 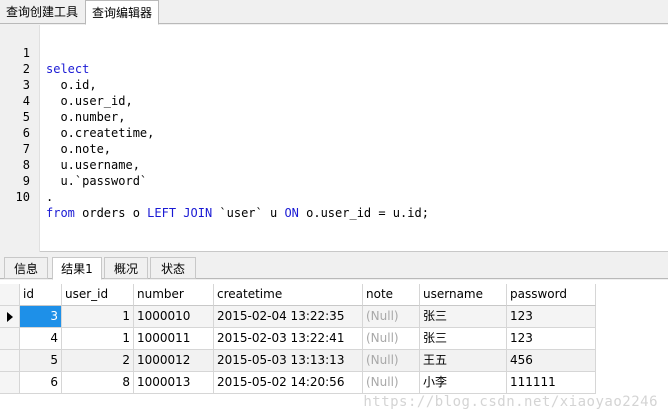 I want to click on tab-result1: 结果1, so click(x=77, y=268).